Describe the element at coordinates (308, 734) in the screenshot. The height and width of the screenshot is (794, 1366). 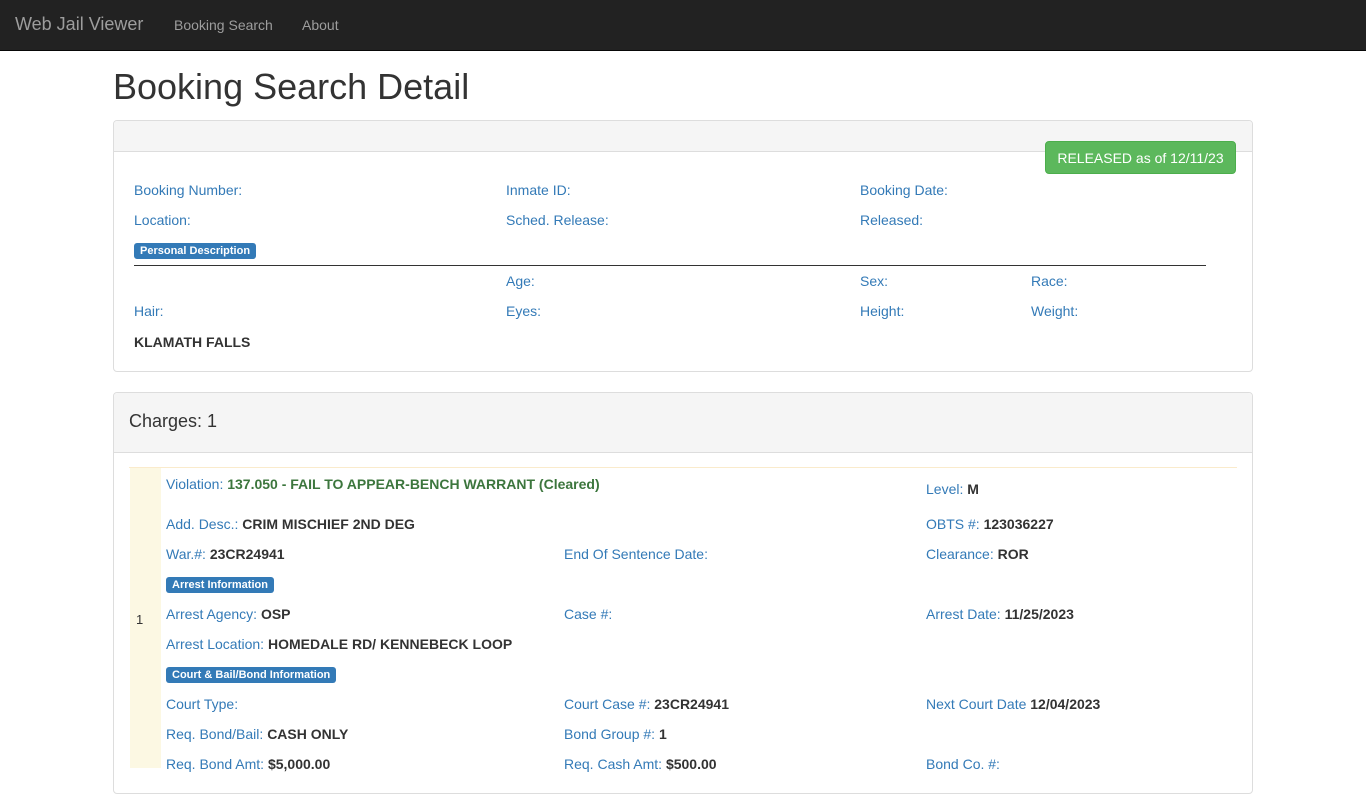
I see `req-bond-value: CASH ONLY` at that location.